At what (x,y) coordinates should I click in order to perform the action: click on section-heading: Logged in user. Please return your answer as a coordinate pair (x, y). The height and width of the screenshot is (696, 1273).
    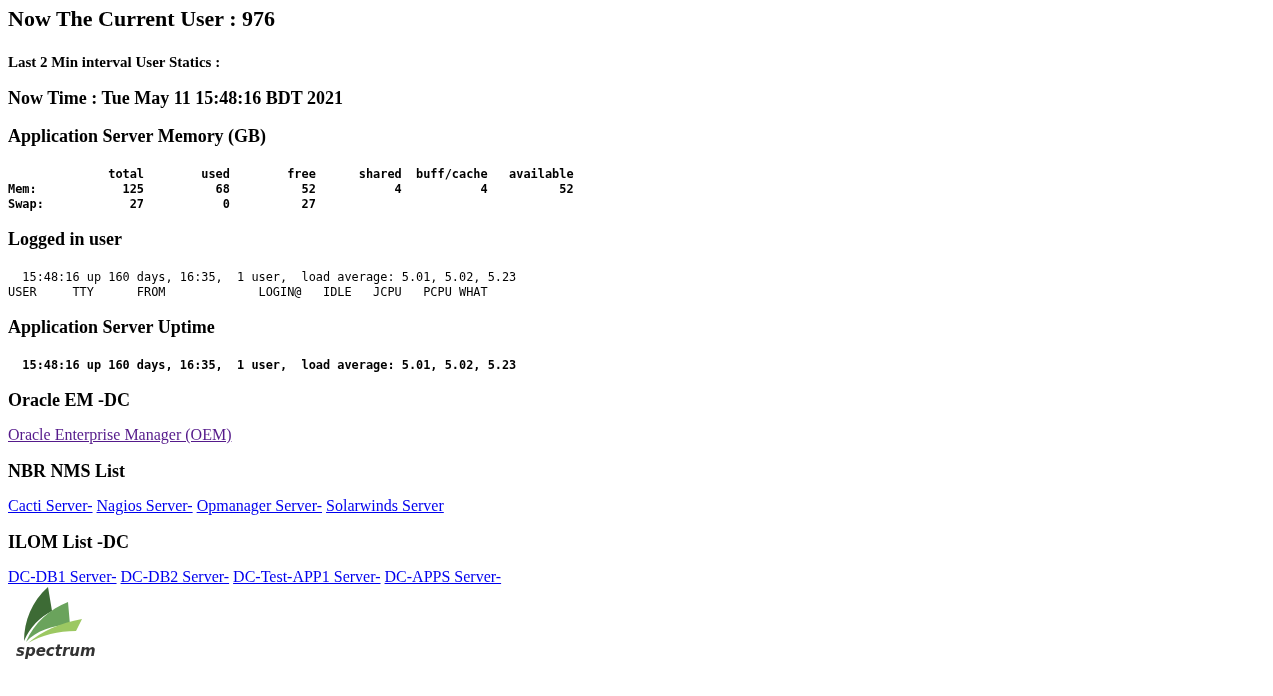
    Looking at the image, I should click on (65, 239).